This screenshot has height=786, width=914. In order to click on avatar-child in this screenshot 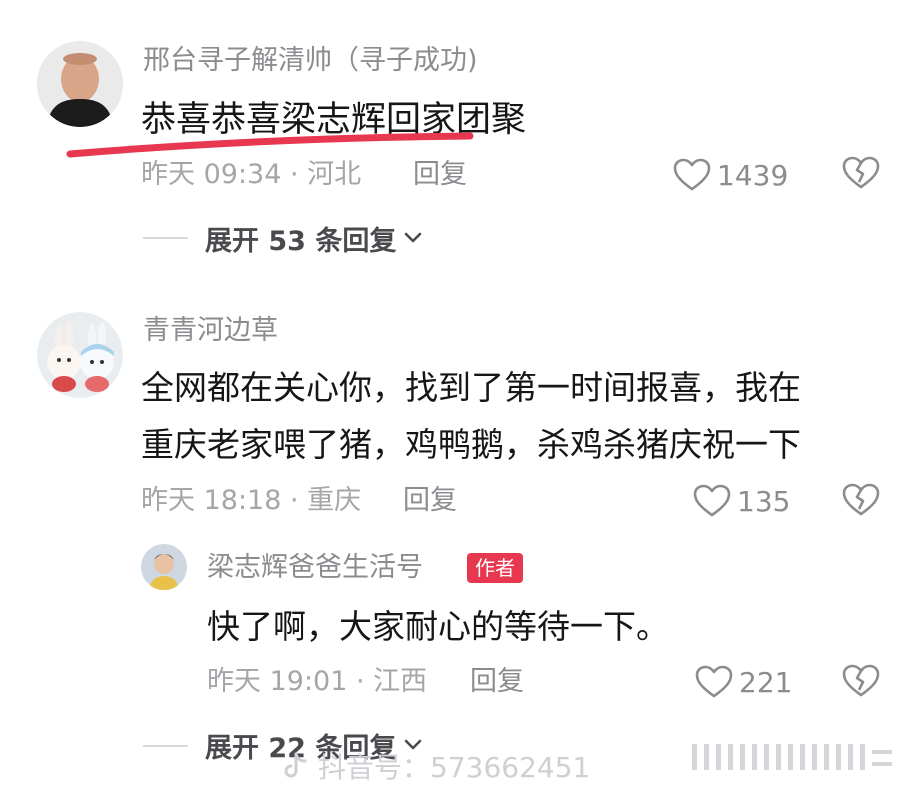, I will do `click(164, 567)`.